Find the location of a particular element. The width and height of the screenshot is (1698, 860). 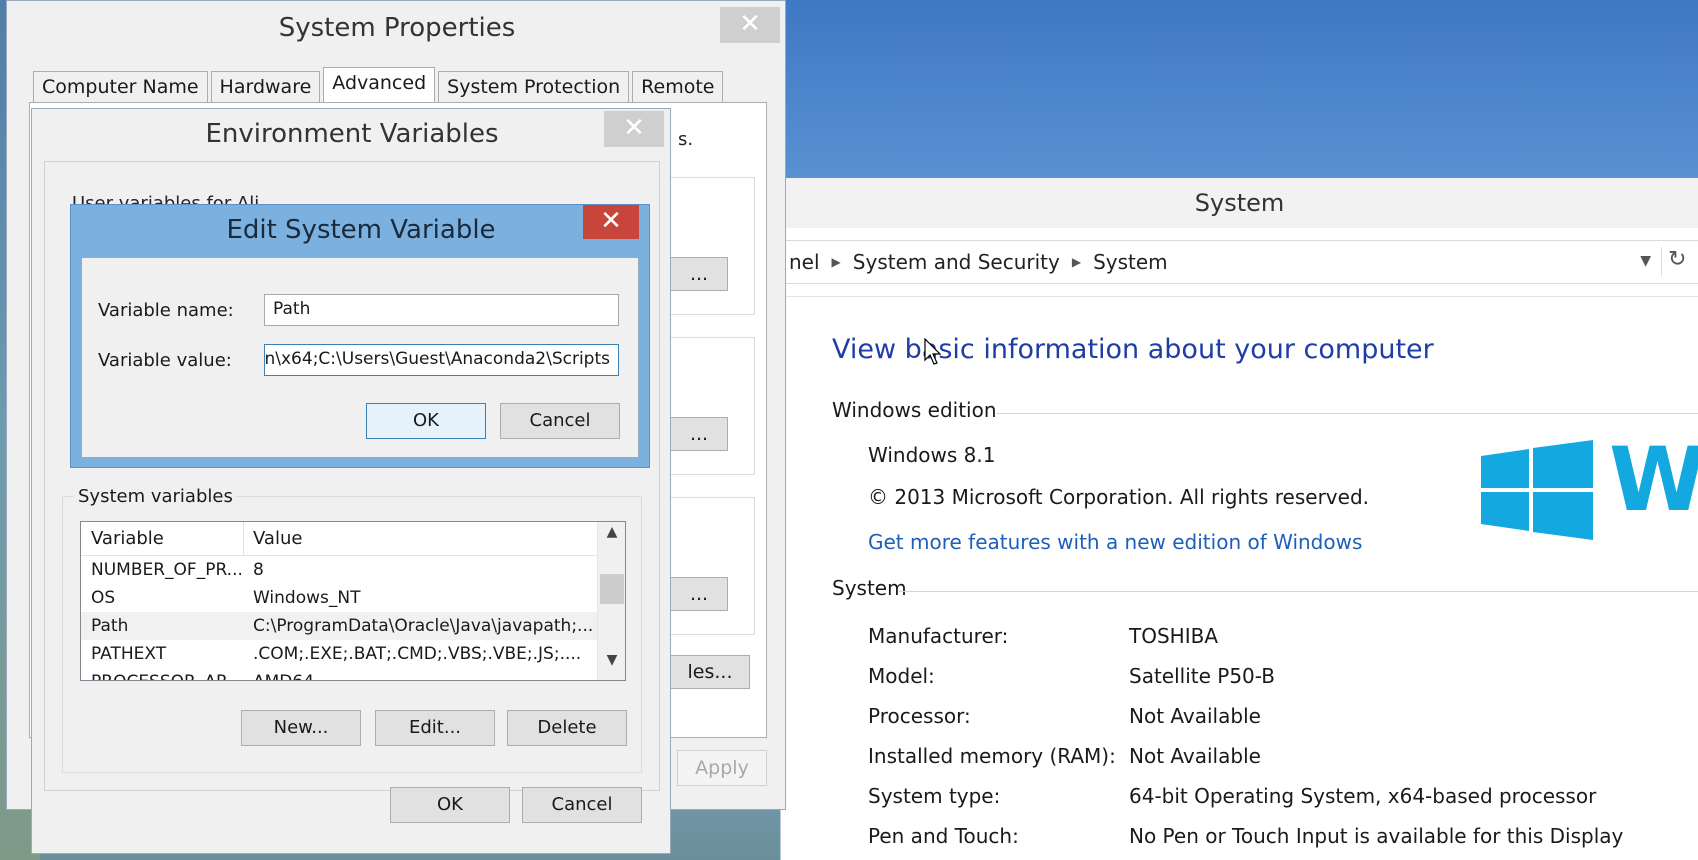

variable-value-text: bin\x64;C:\Users\Guest\Anaconda2\Scripts is located at coordinates (437, 359).